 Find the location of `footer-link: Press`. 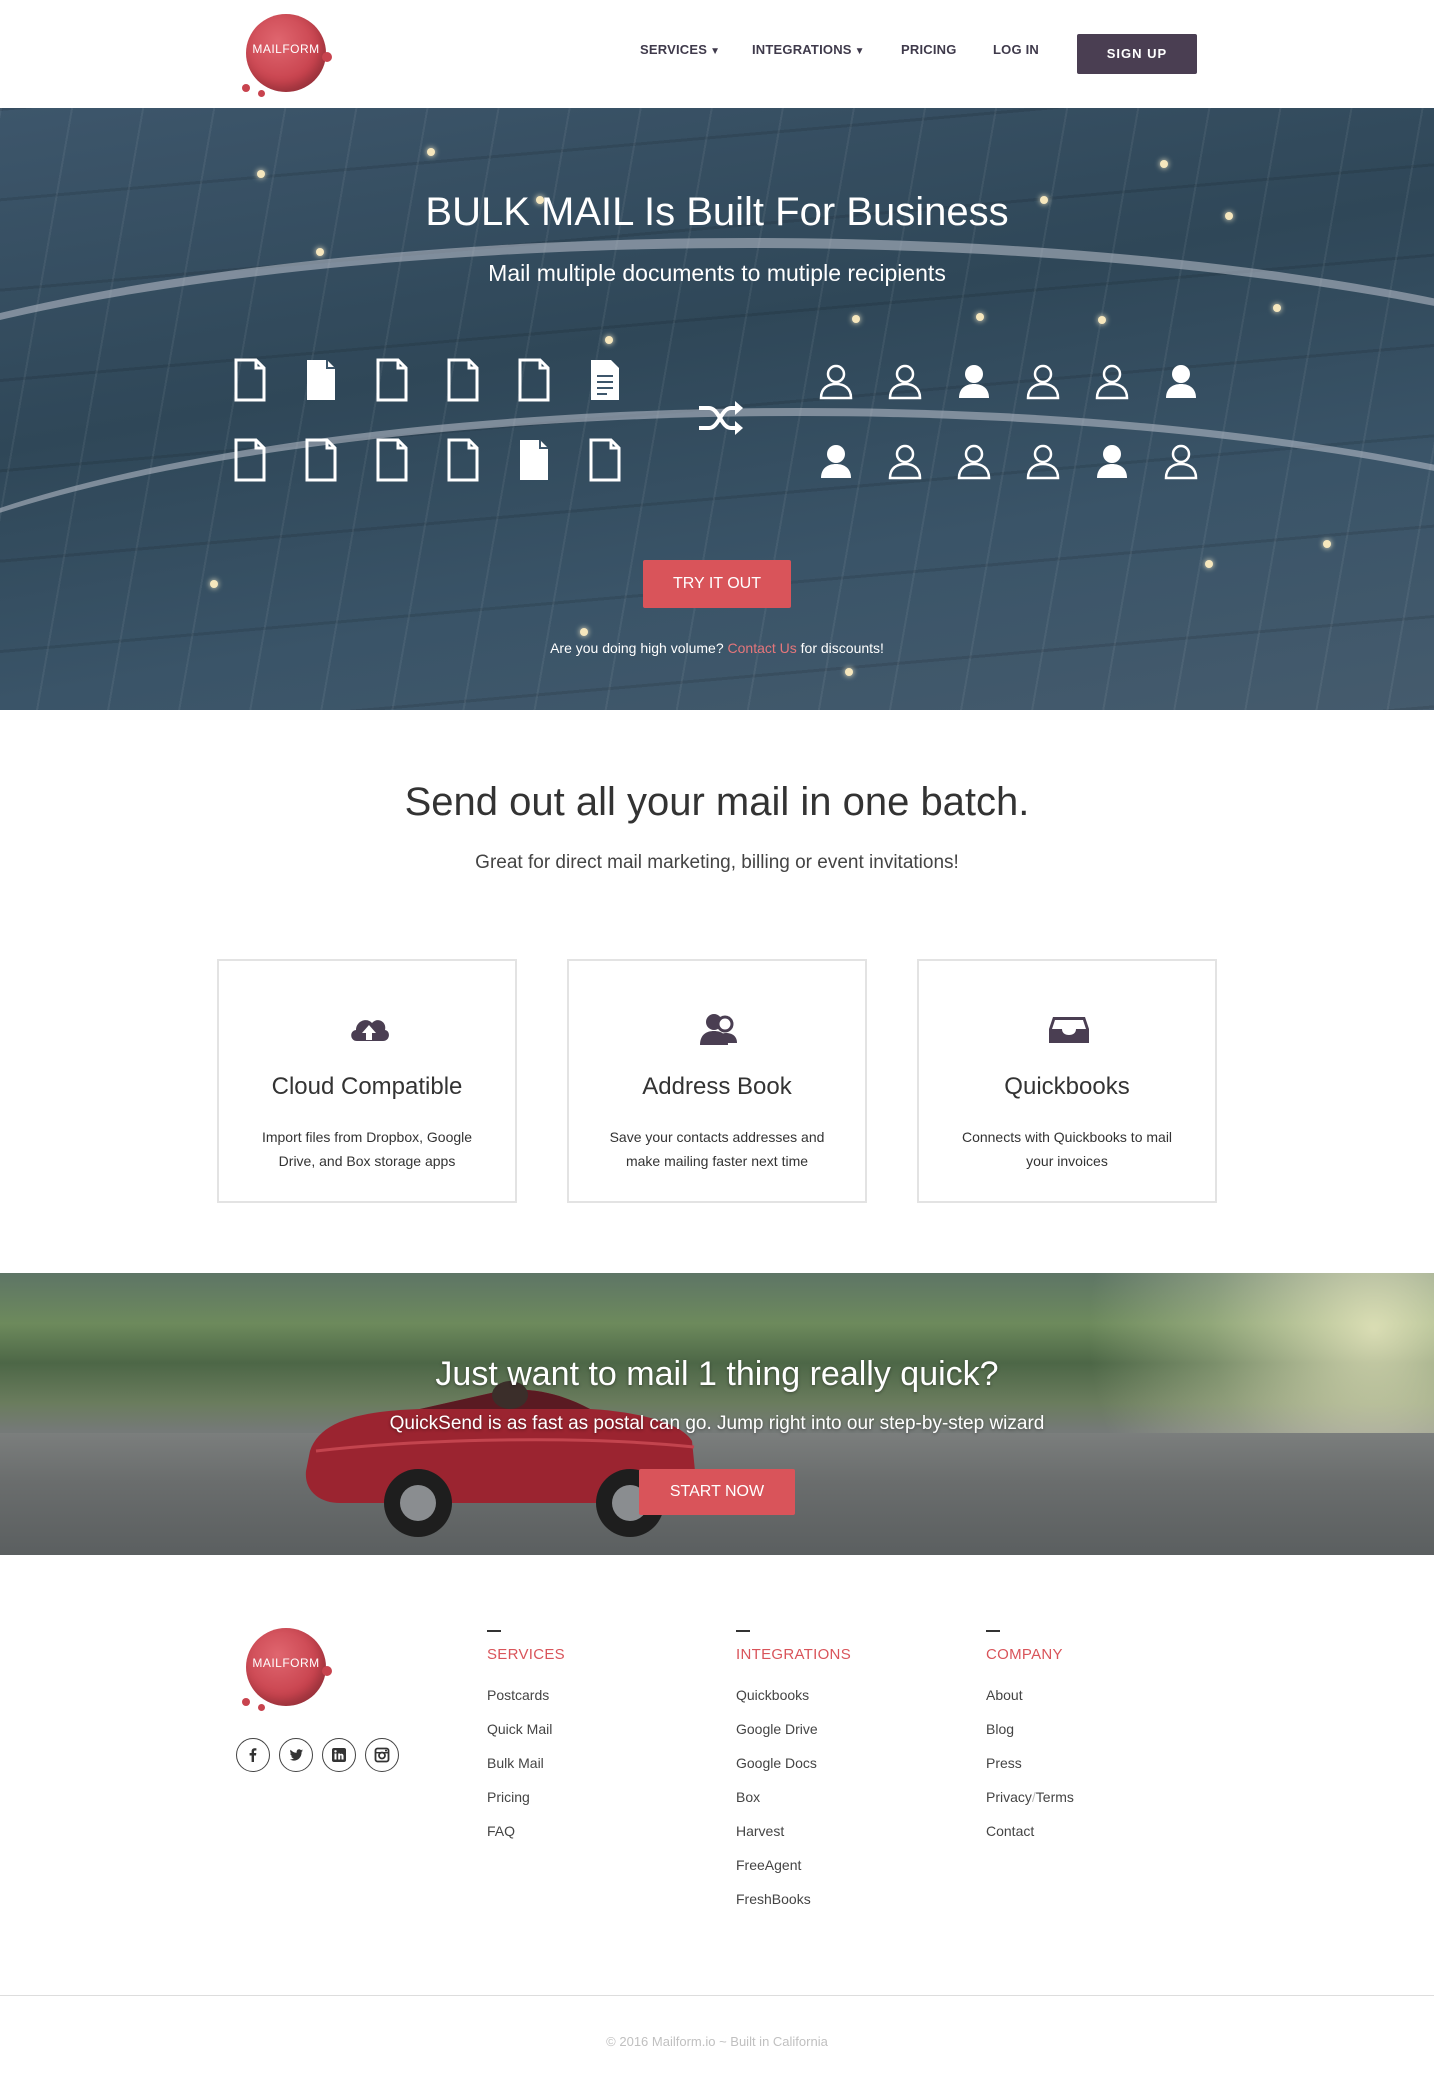

footer-link: Press is located at coordinates (1030, 1770).